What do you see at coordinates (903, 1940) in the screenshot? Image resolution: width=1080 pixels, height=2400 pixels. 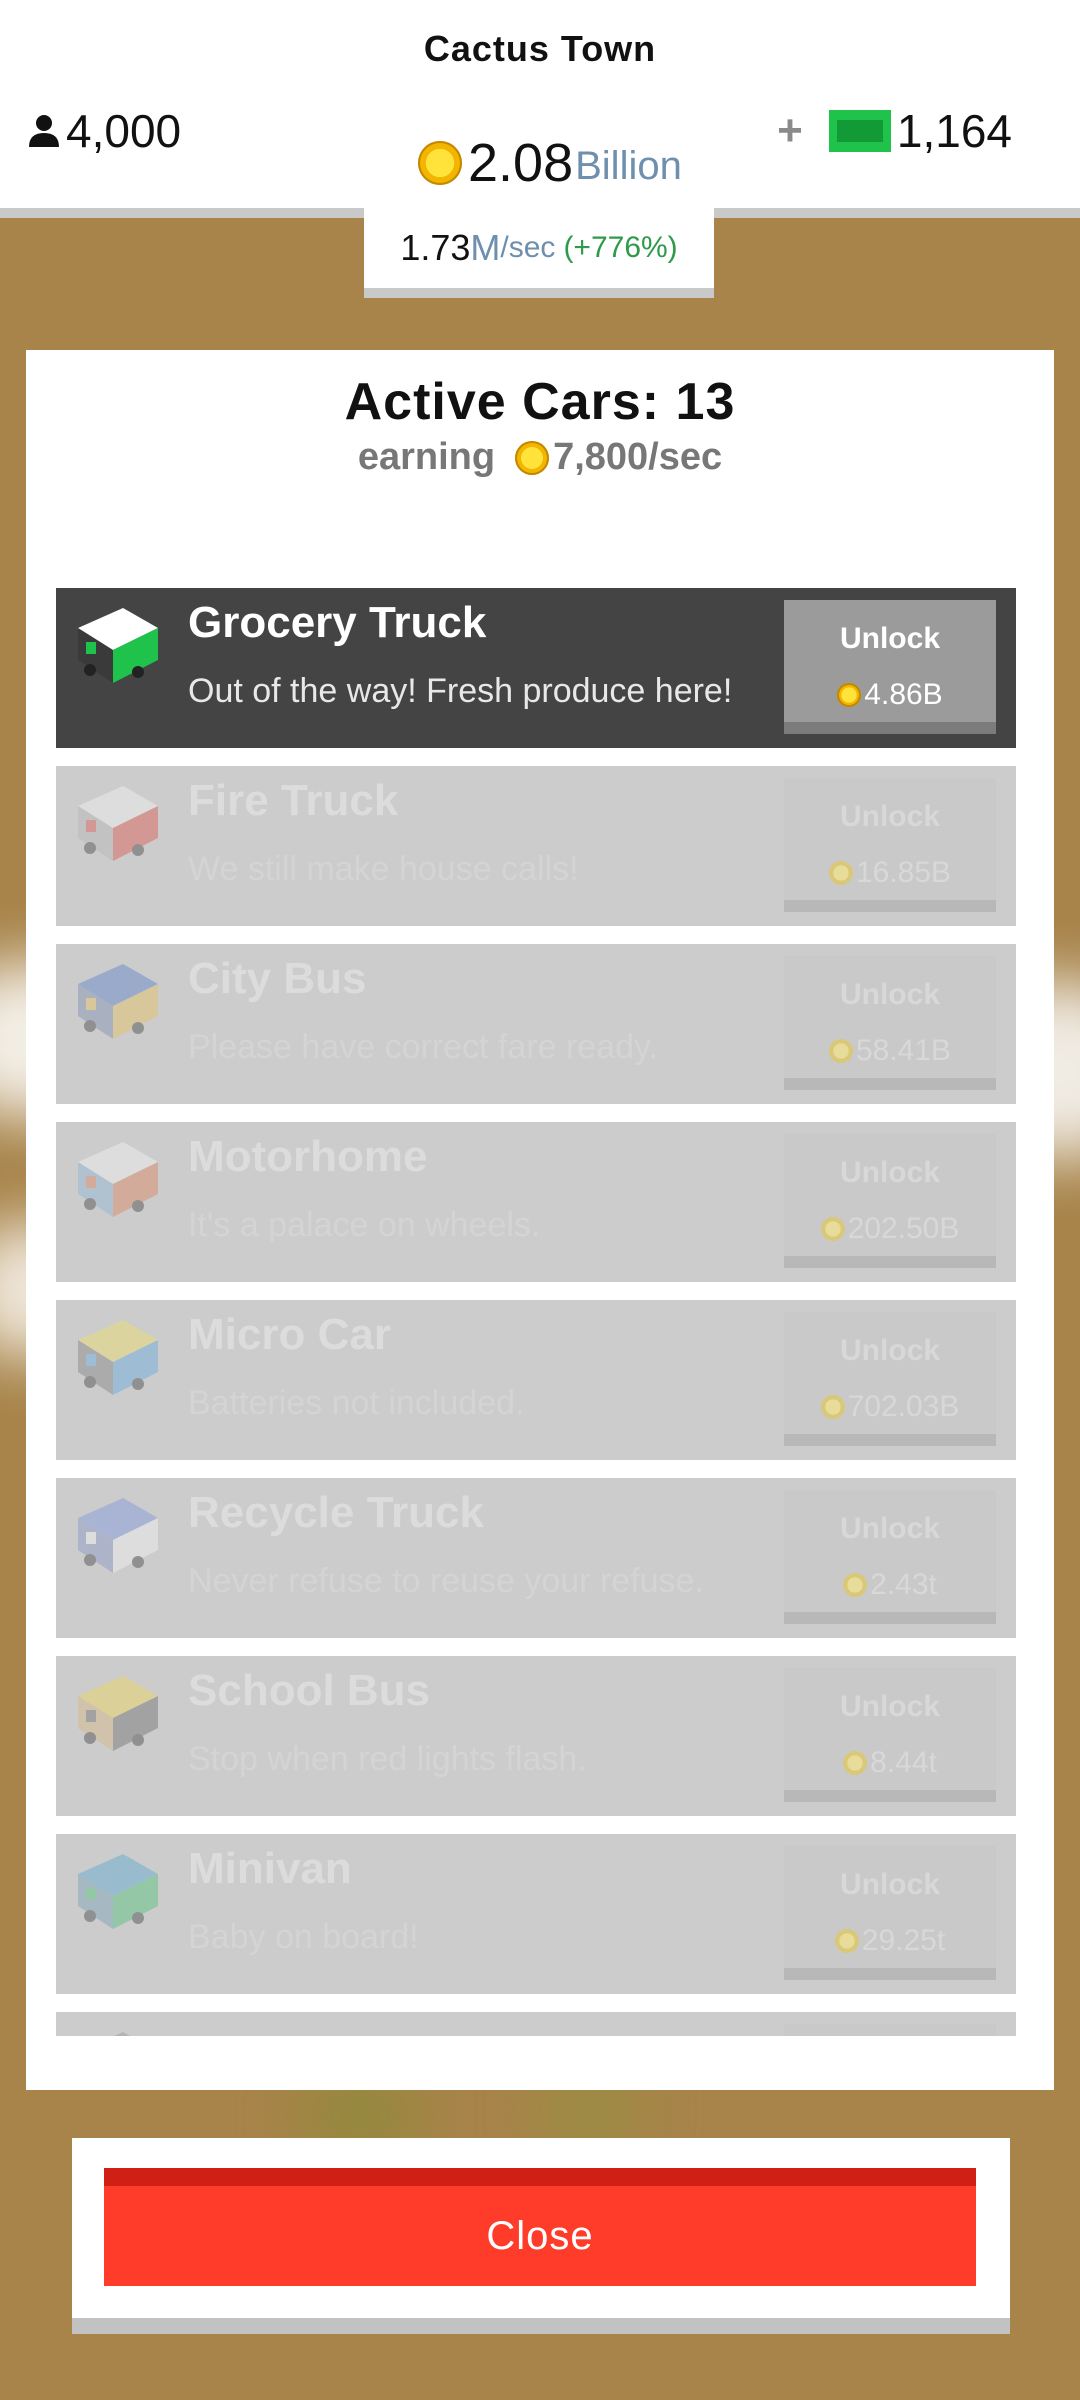 I see `price-value: 29.25t` at bounding box center [903, 1940].